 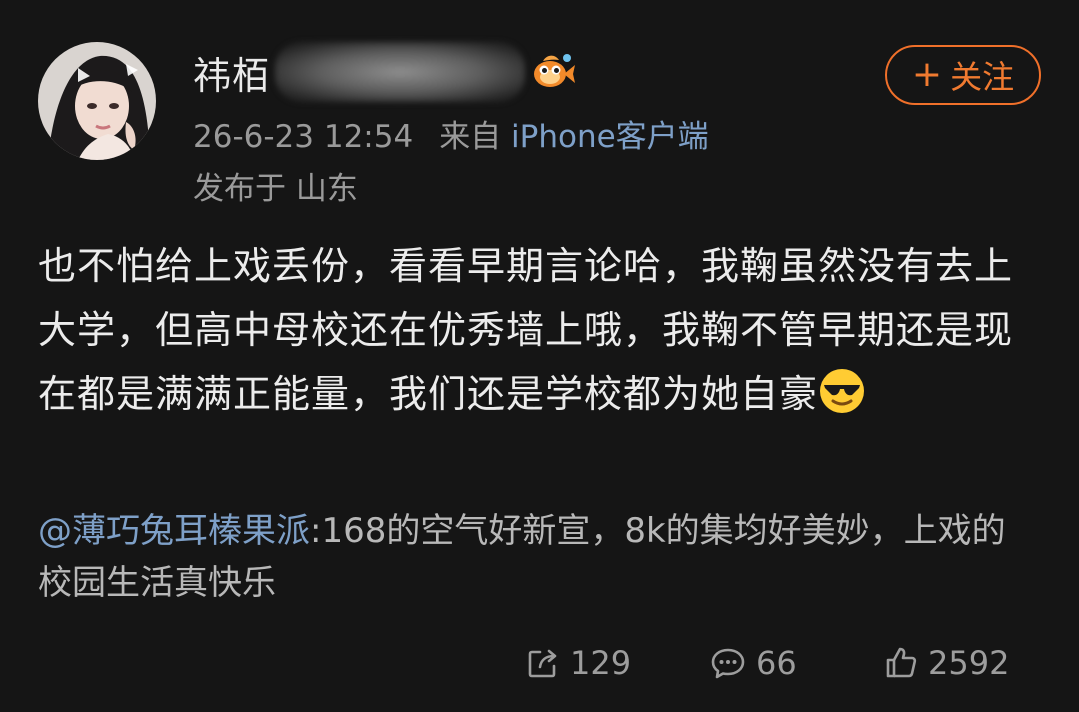 I want to click on like-button: 2592, so click(x=946, y=663).